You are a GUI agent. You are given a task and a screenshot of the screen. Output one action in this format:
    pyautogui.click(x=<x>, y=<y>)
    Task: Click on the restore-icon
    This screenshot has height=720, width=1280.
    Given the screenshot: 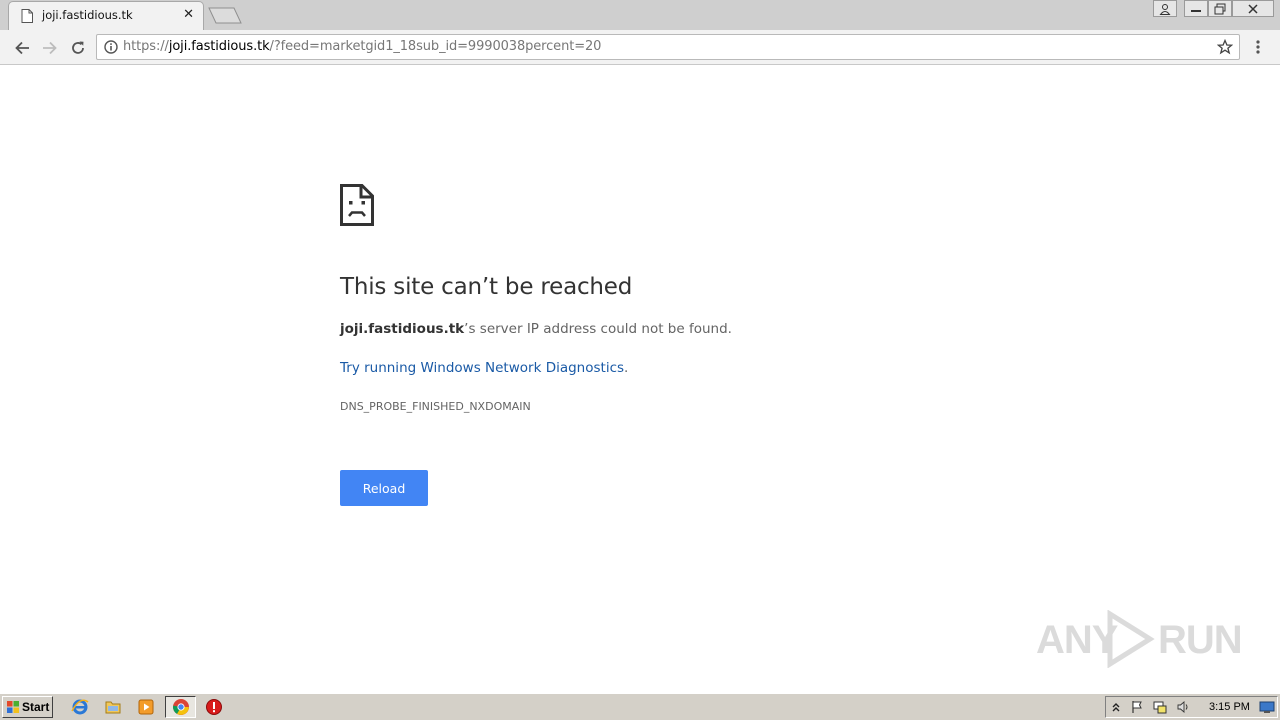 What is the action you would take?
    pyautogui.click(x=1220, y=8)
    